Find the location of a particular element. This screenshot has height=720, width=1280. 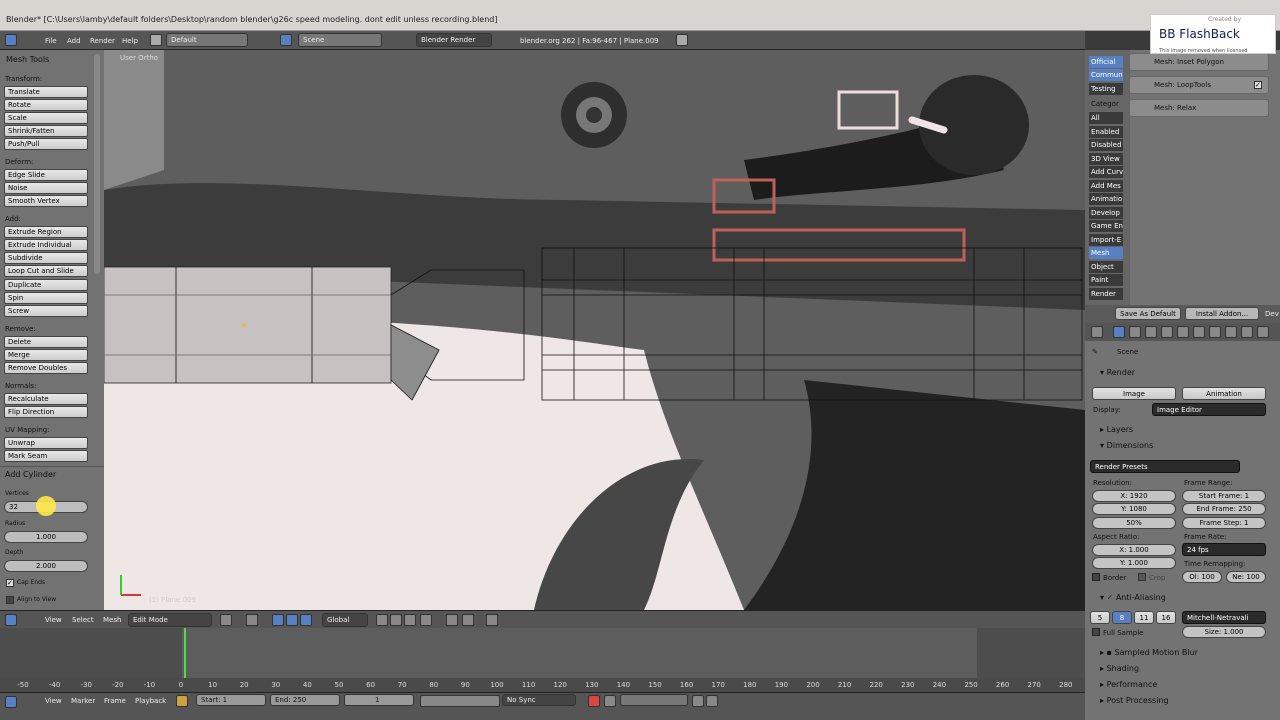

render-animation-button: Animation is located at coordinates (1224, 393).